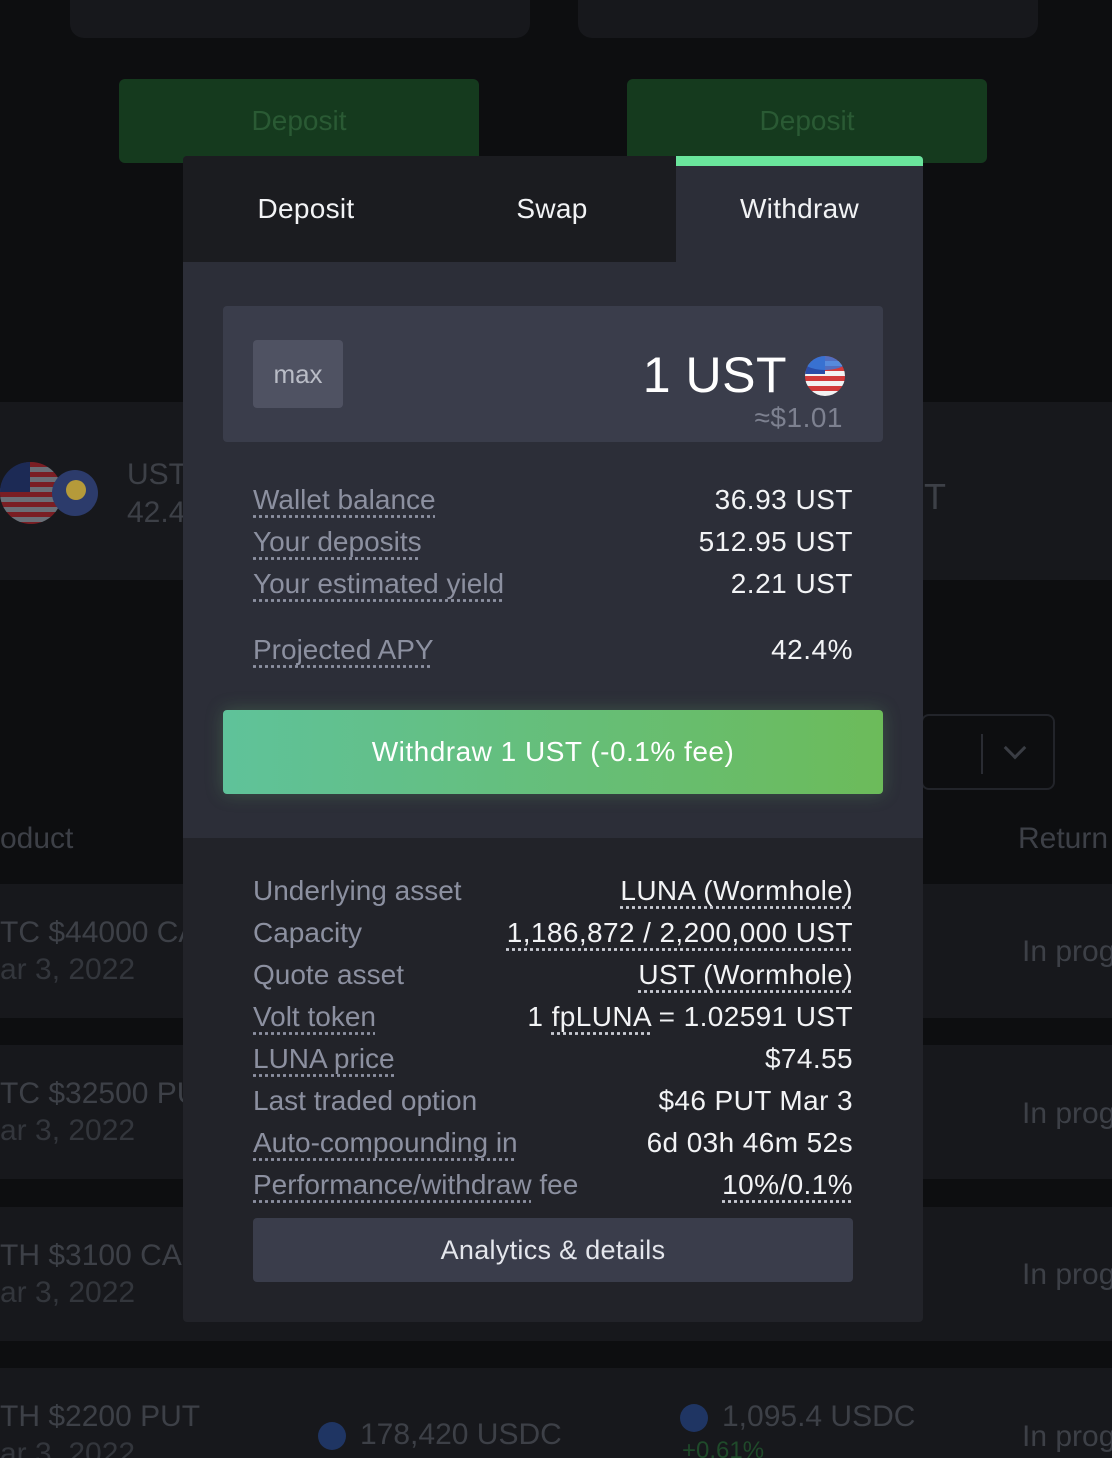 The height and width of the screenshot is (1458, 1112). I want to click on luna-price-row: LUNA price $74.55, so click(553, 1059).